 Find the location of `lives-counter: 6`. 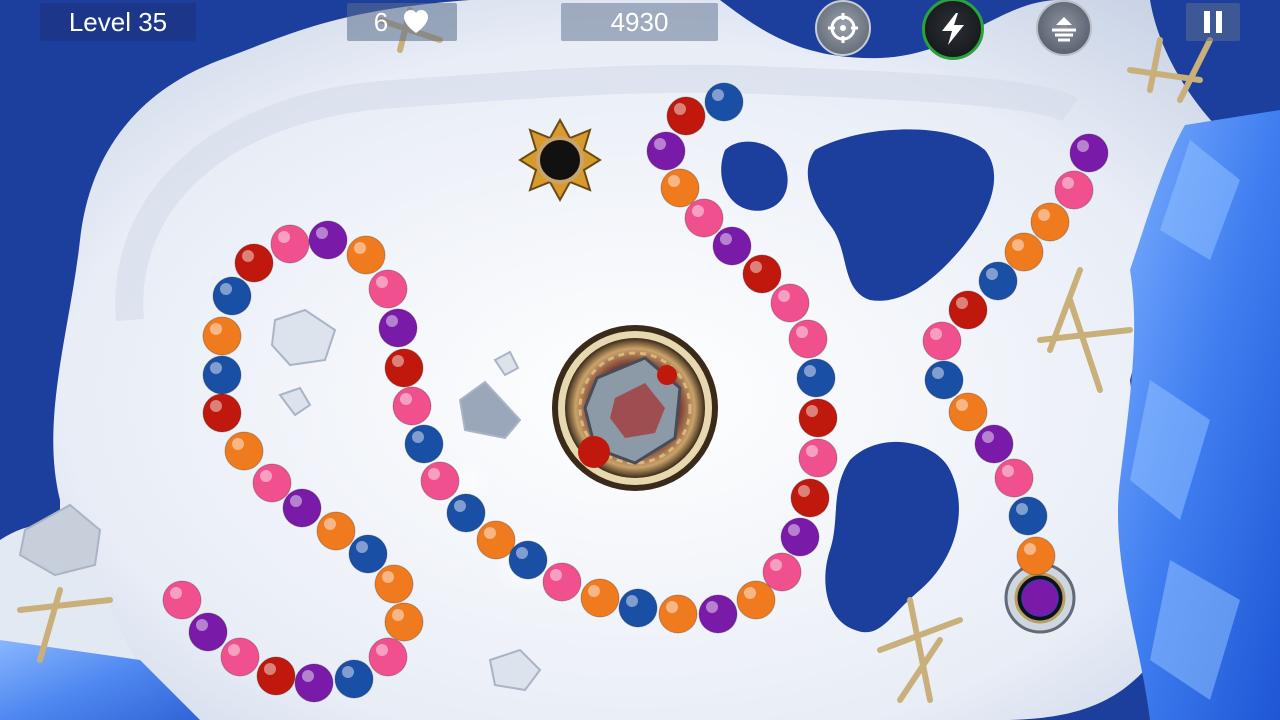

lives-counter: 6 is located at coordinates (402, 22).